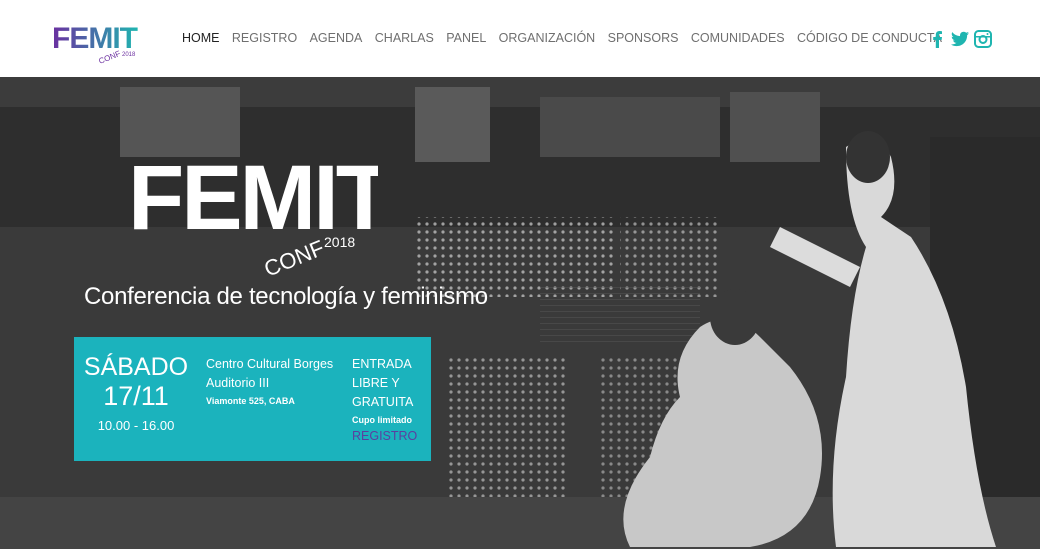  What do you see at coordinates (336, 38) in the screenshot?
I see `nav-agenda: AGENDA` at bounding box center [336, 38].